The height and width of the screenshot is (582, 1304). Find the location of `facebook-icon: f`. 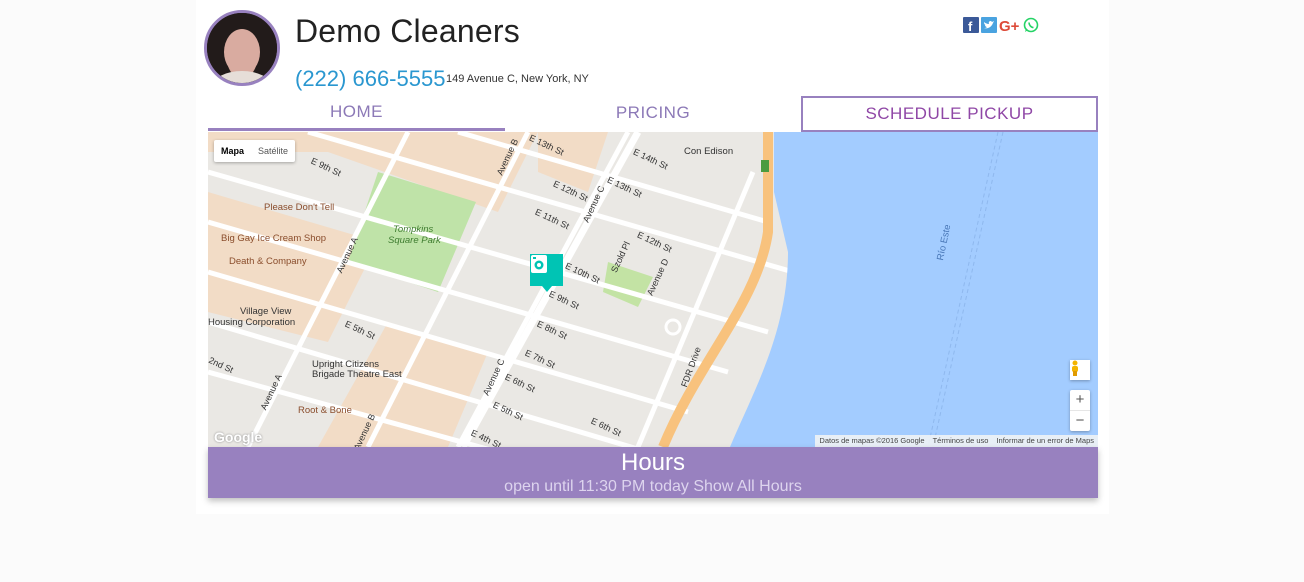

facebook-icon: f is located at coordinates (971, 25).